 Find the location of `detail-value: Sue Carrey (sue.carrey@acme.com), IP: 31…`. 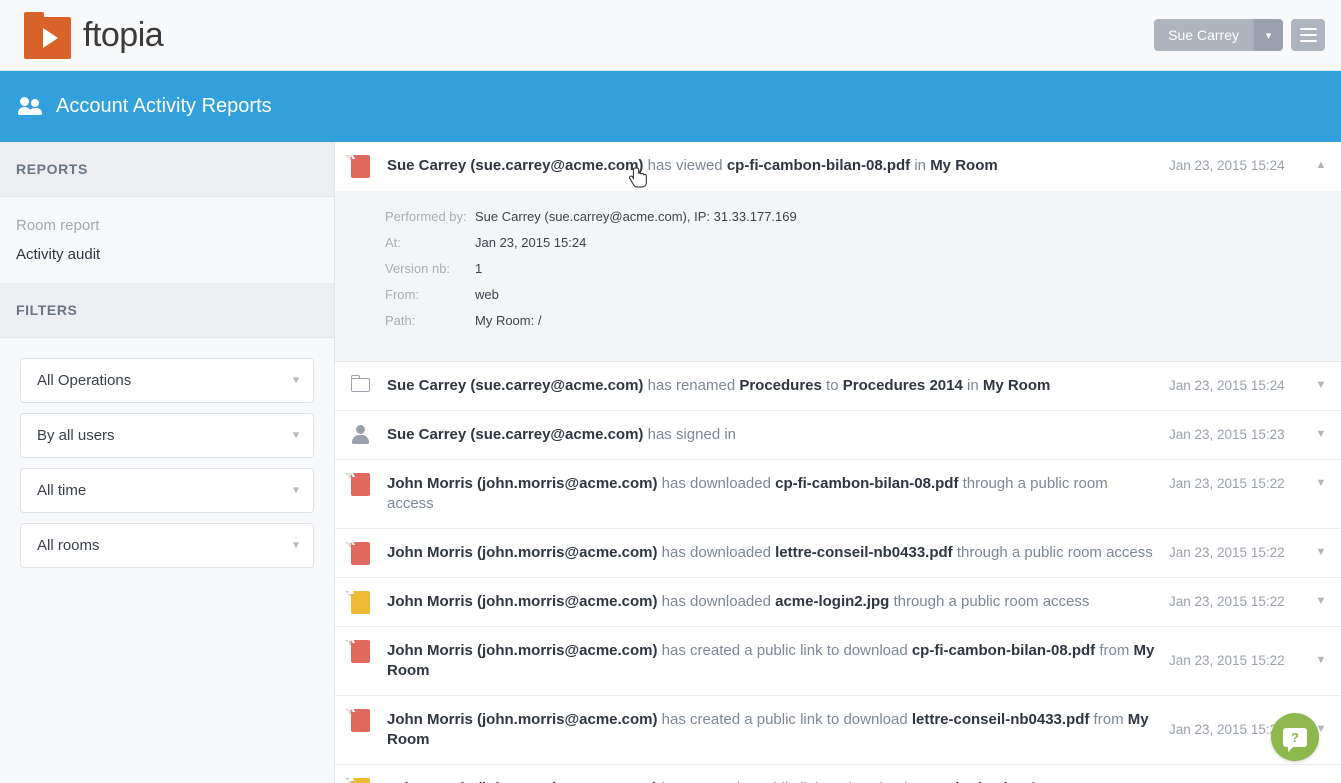

detail-value: Sue Carrey (sue.carrey@acme.com), IP: 31… is located at coordinates (636, 216).